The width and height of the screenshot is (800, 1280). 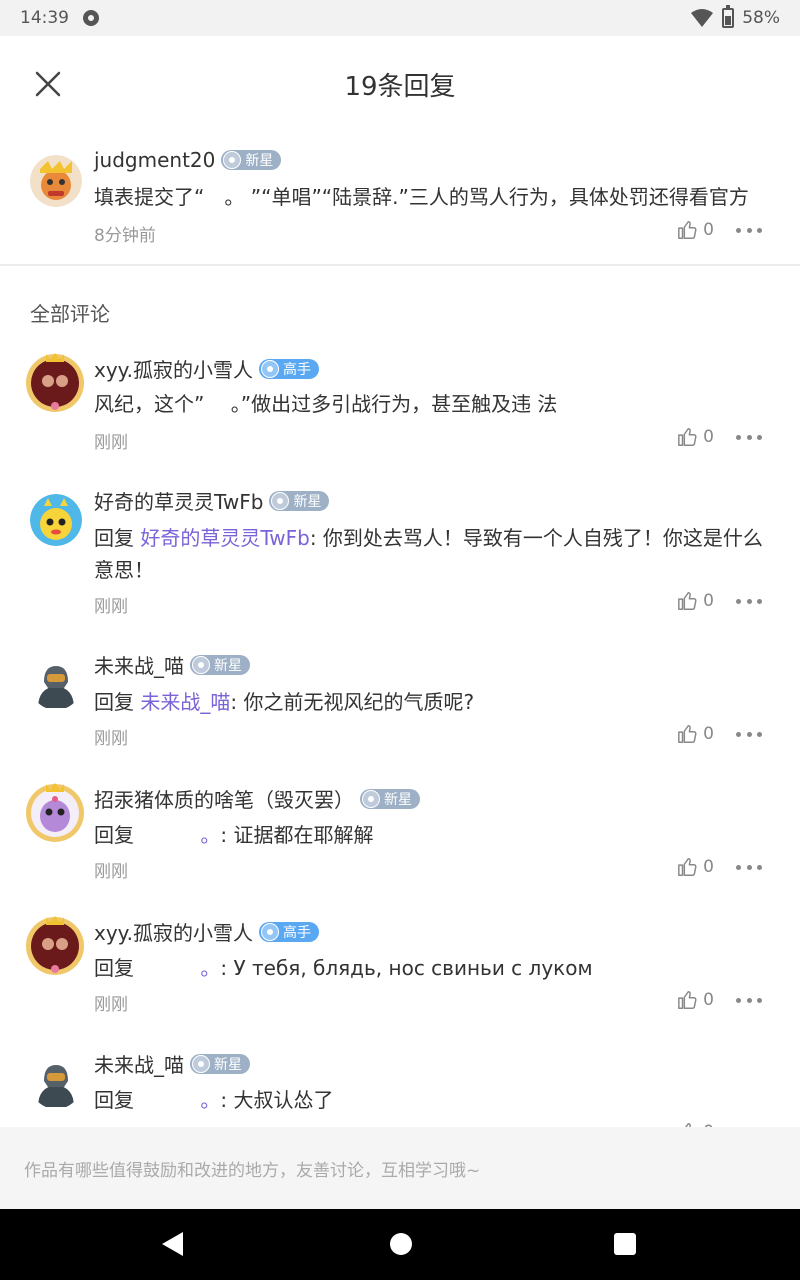 I want to click on status-time: 14:39, so click(x=44, y=18).